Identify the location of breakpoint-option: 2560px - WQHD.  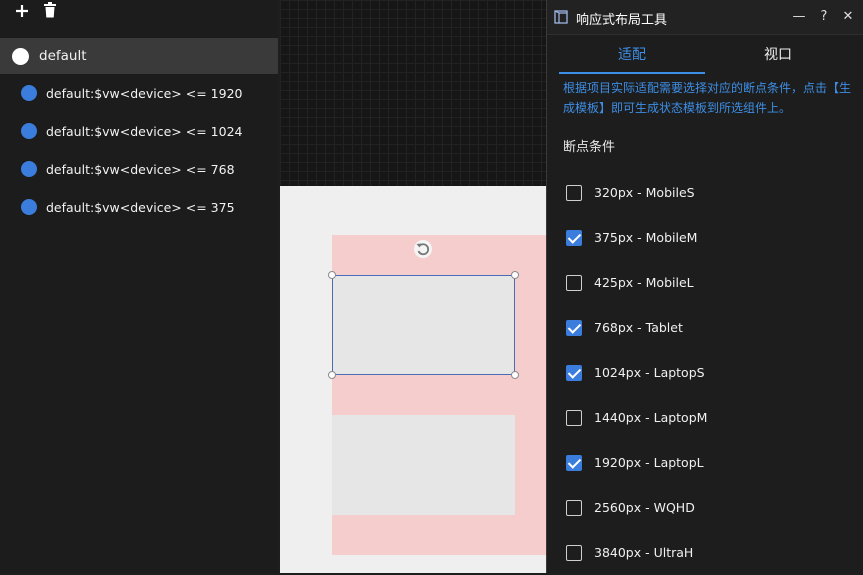
(711, 507).